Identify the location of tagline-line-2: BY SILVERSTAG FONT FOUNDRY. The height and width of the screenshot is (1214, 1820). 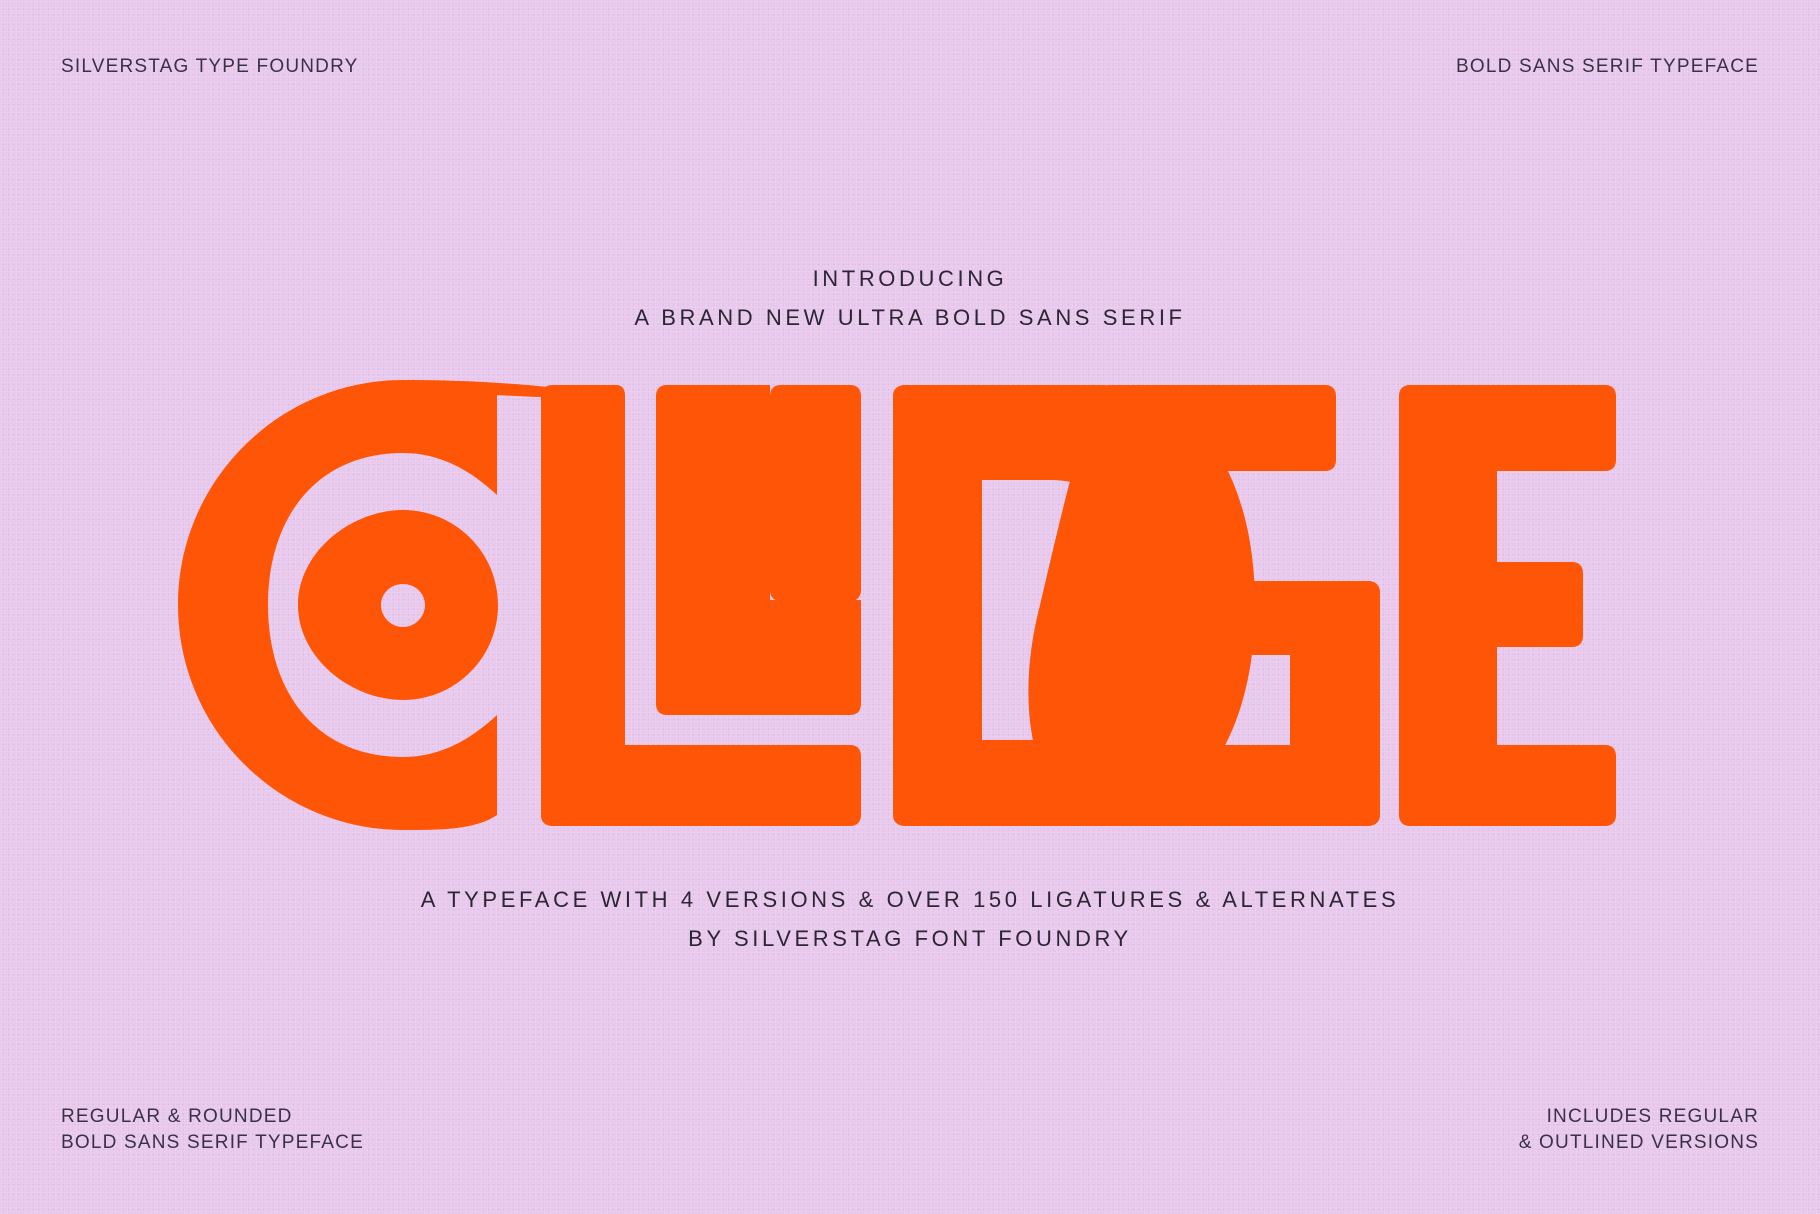
(910, 938).